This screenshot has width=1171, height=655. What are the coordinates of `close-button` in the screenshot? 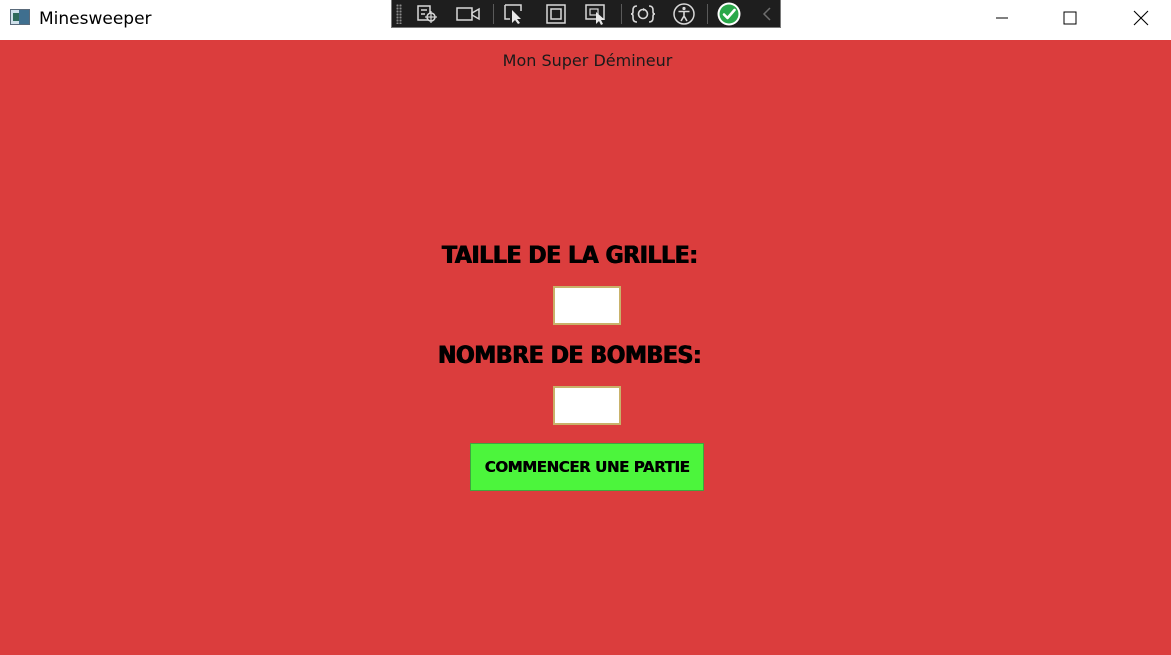 It's located at (1141, 18).